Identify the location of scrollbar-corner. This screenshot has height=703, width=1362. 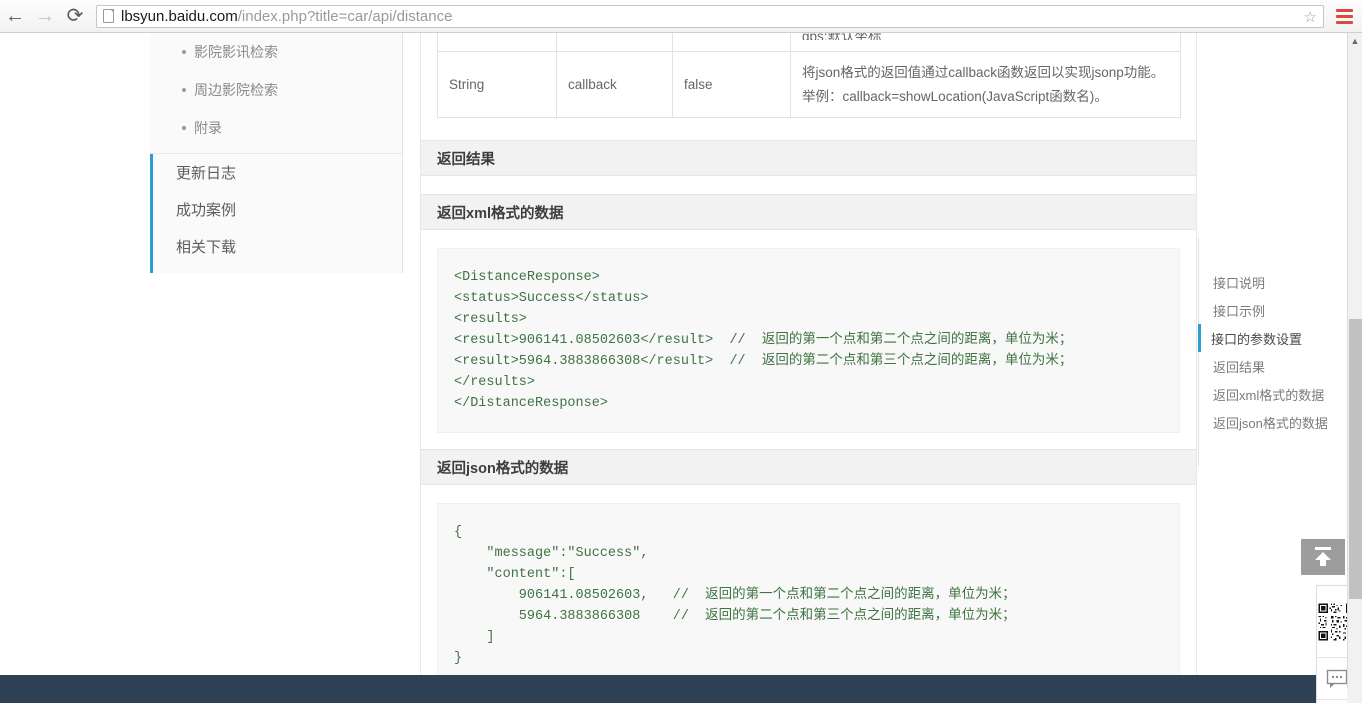
(1354, 695).